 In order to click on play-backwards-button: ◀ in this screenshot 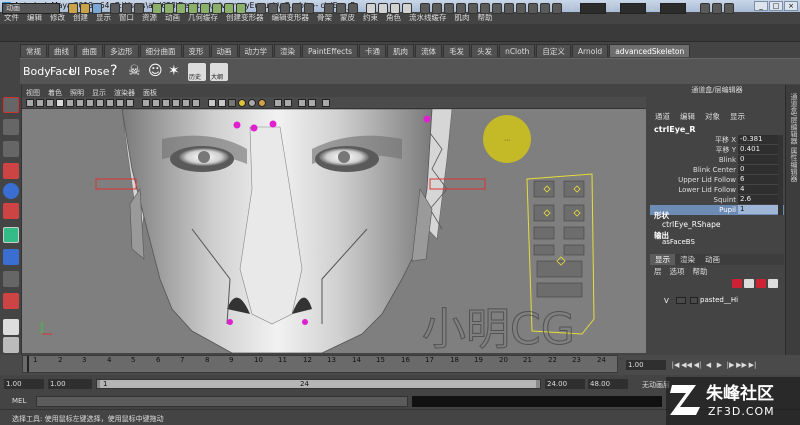, I will do `click(708, 365)`.